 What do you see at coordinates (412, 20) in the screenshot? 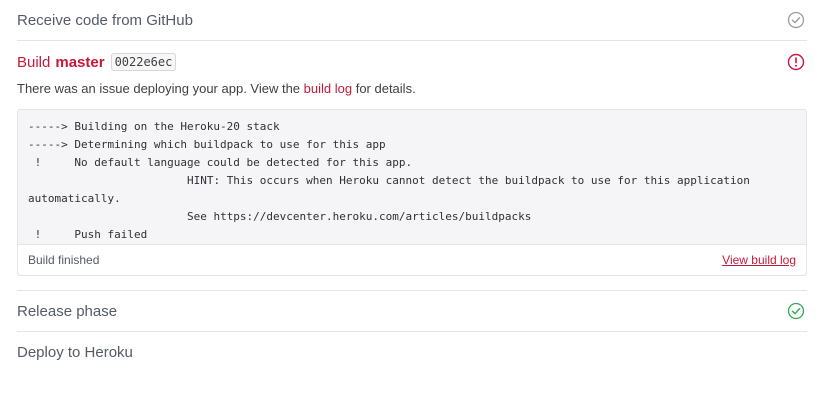
I see `step-receive-code: Receive code from GitHub` at bounding box center [412, 20].